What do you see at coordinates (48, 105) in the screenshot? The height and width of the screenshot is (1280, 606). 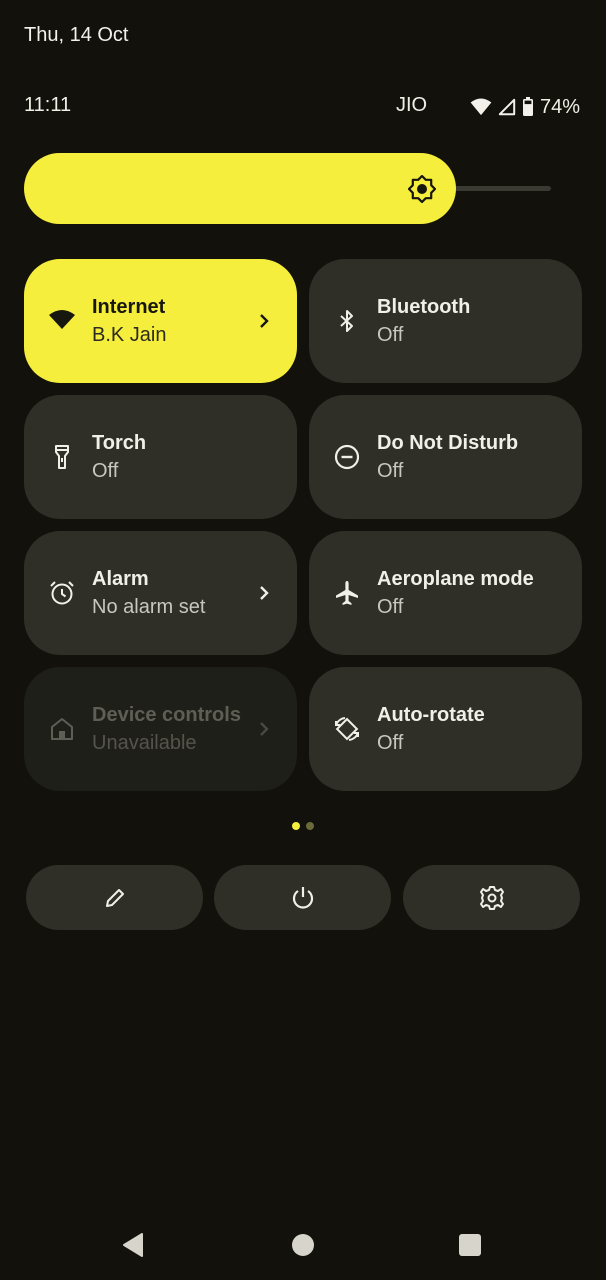 I see `clock: 11:11` at bounding box center [48, 105].